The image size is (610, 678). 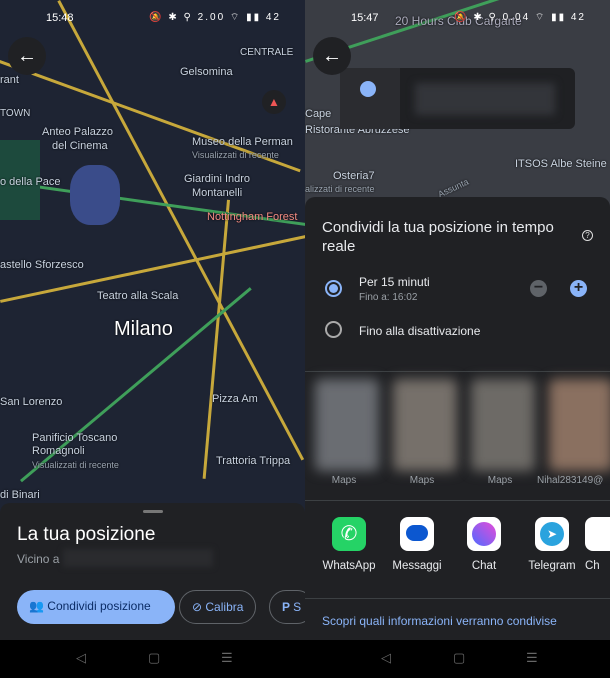 I want to click on map-label: Museo della Perman, so click(x=242, y=142).